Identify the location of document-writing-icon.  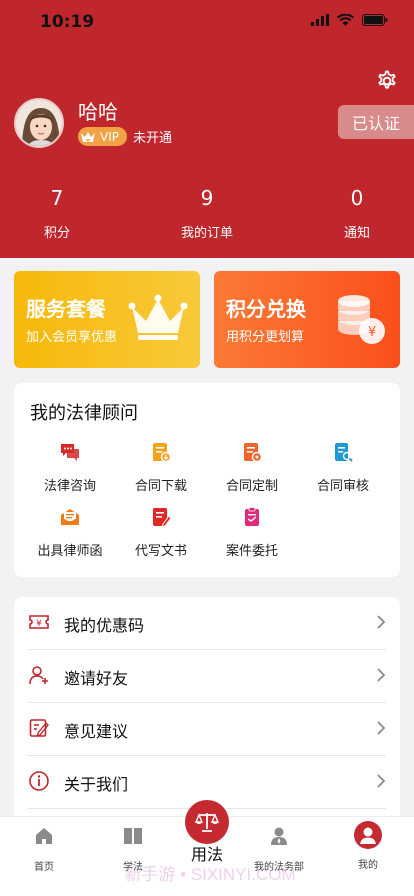
(162, 518).